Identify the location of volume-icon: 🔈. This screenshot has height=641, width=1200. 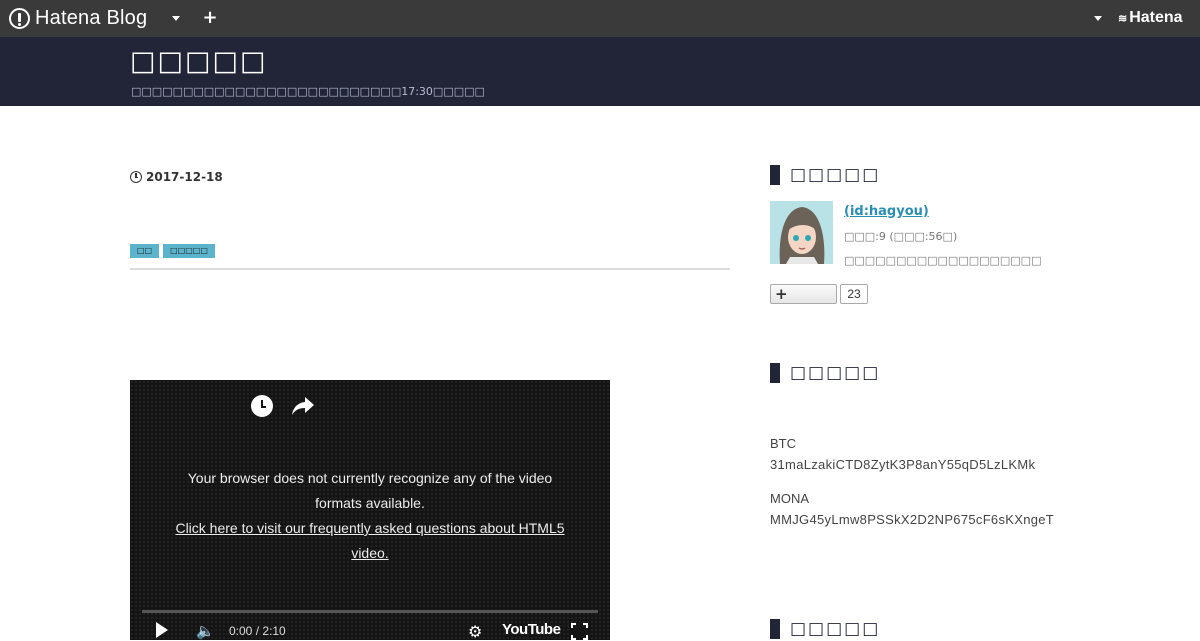
(206, 631).